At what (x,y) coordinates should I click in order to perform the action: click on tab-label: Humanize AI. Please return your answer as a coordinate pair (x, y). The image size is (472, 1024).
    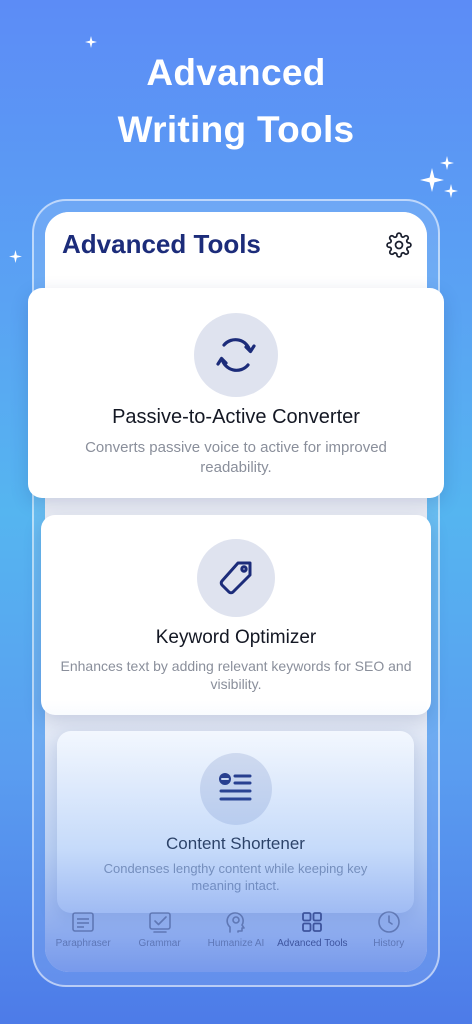
    Looking at the image, I should click on (236, 943).